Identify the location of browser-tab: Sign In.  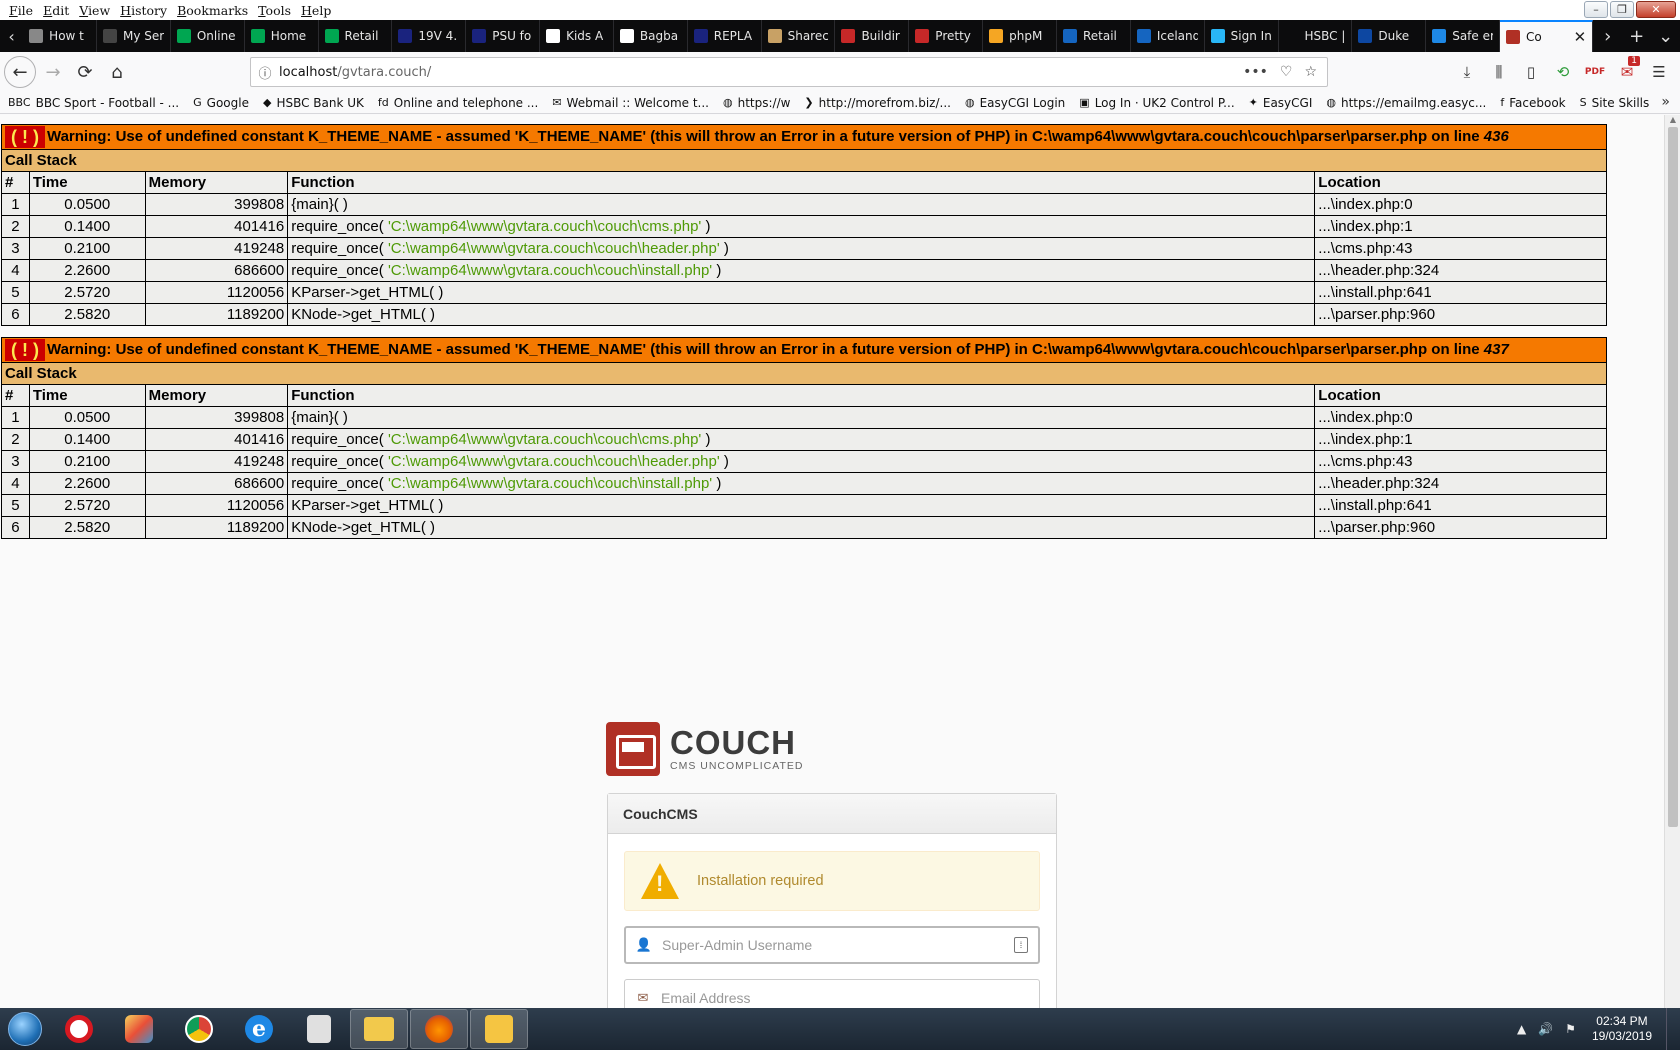
(1242, 36).